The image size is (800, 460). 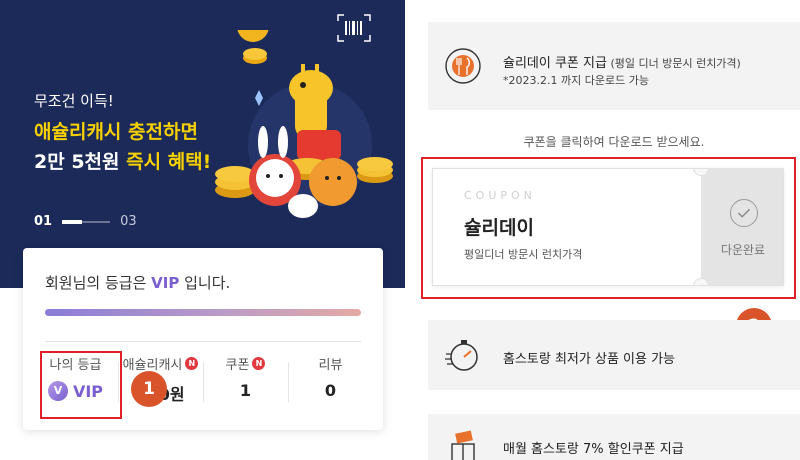 I want to click on pager-track, so click(x=86, y=221).